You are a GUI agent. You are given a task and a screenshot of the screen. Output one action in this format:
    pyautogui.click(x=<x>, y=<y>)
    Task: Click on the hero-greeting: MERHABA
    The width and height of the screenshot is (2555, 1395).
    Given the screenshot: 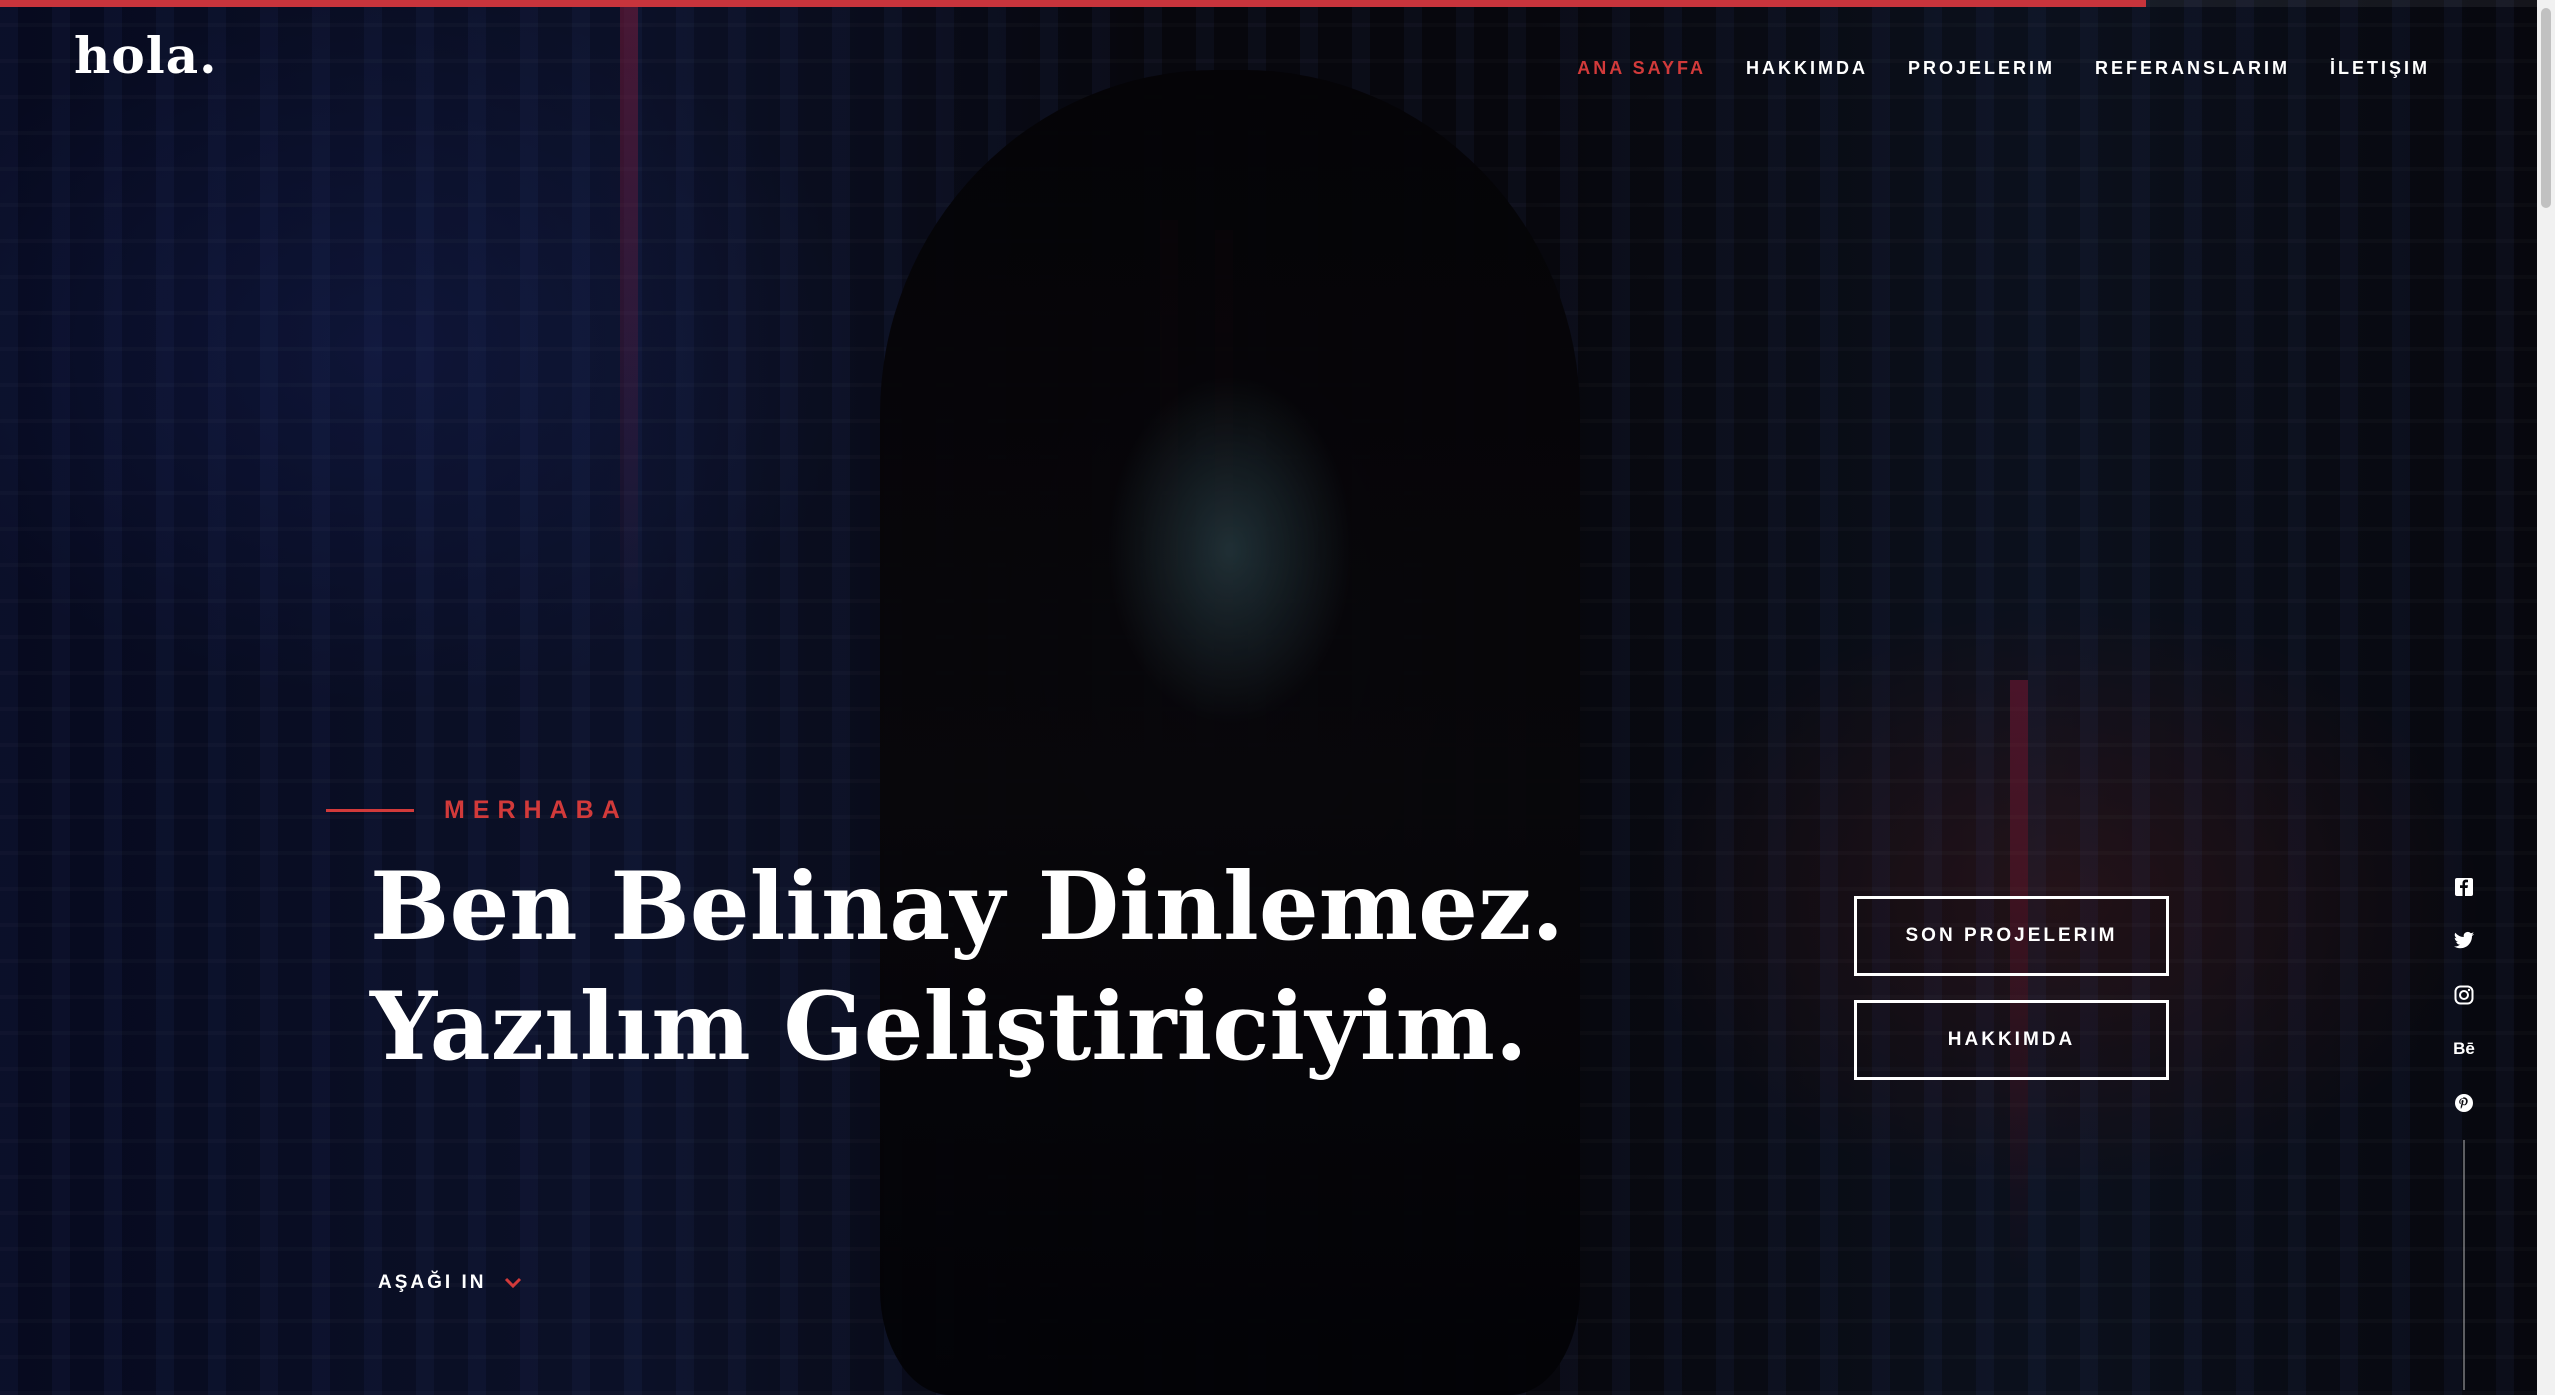 What is the action you would take?
    pyautogui.click(x=945, y=810)
    